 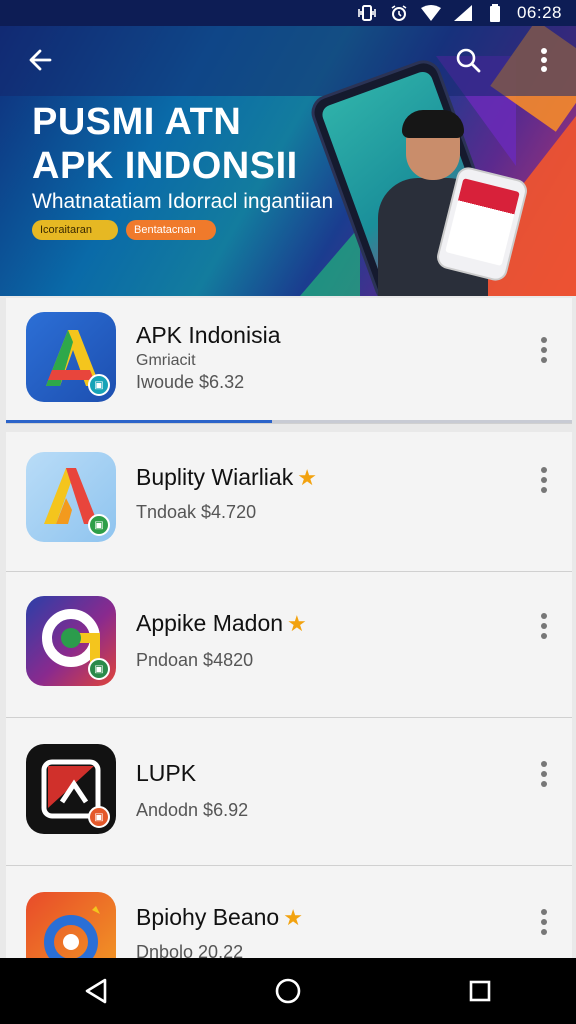 I want to click on signal-icon, so click(x=463, y=13).